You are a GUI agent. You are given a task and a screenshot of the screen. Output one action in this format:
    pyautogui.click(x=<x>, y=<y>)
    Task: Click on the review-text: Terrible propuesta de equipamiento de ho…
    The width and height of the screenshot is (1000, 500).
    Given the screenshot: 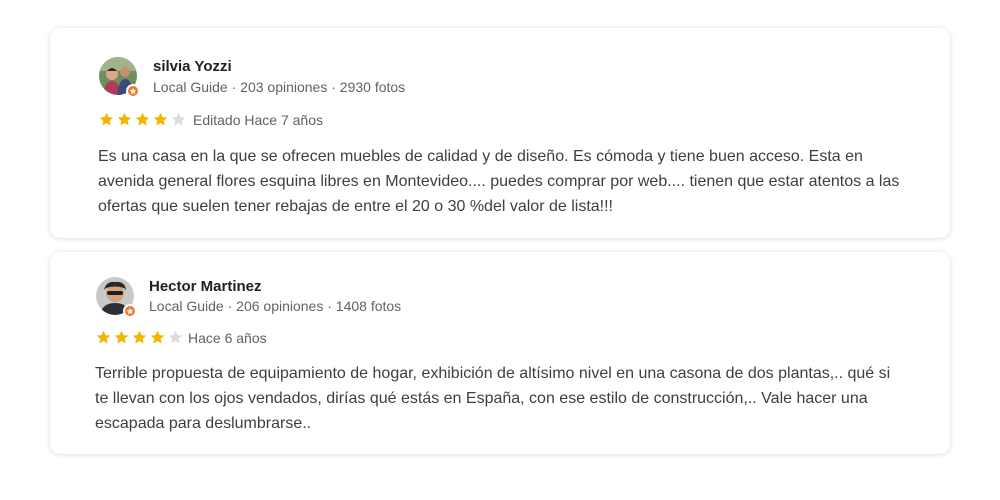 What is the action you would take?
    pyautogui.click(x=493, y=398)
    